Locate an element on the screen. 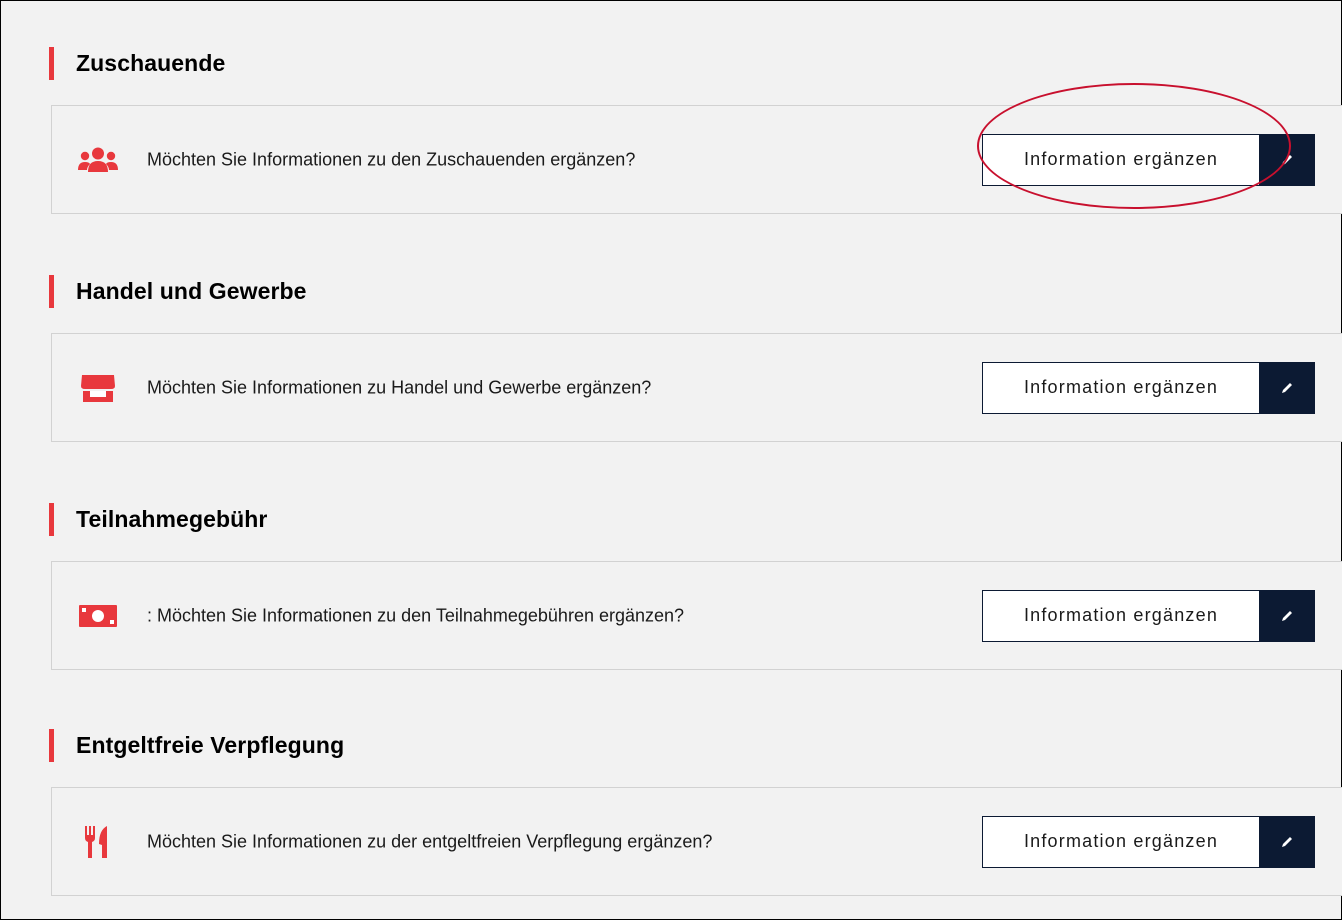 The image size is (1342, 920). section-heading: Teilnahmegebühr is located at coordinates (172, 518).